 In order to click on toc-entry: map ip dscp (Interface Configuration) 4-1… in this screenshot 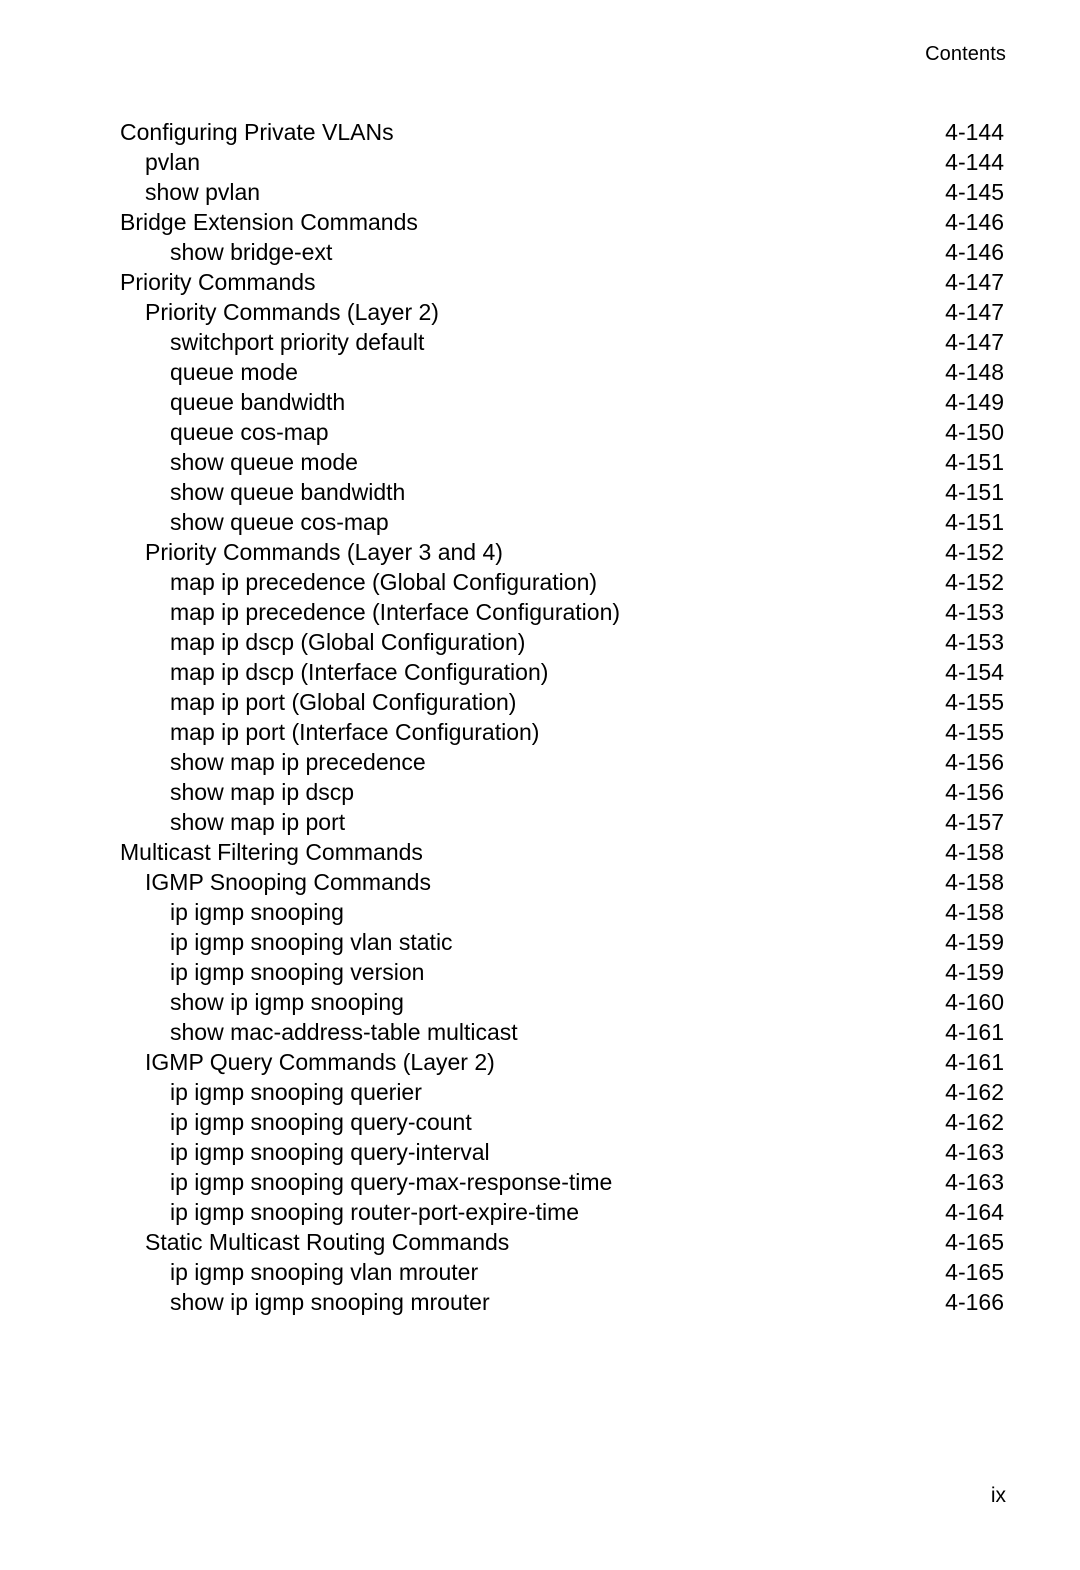, I will do `click(562, 672)`.